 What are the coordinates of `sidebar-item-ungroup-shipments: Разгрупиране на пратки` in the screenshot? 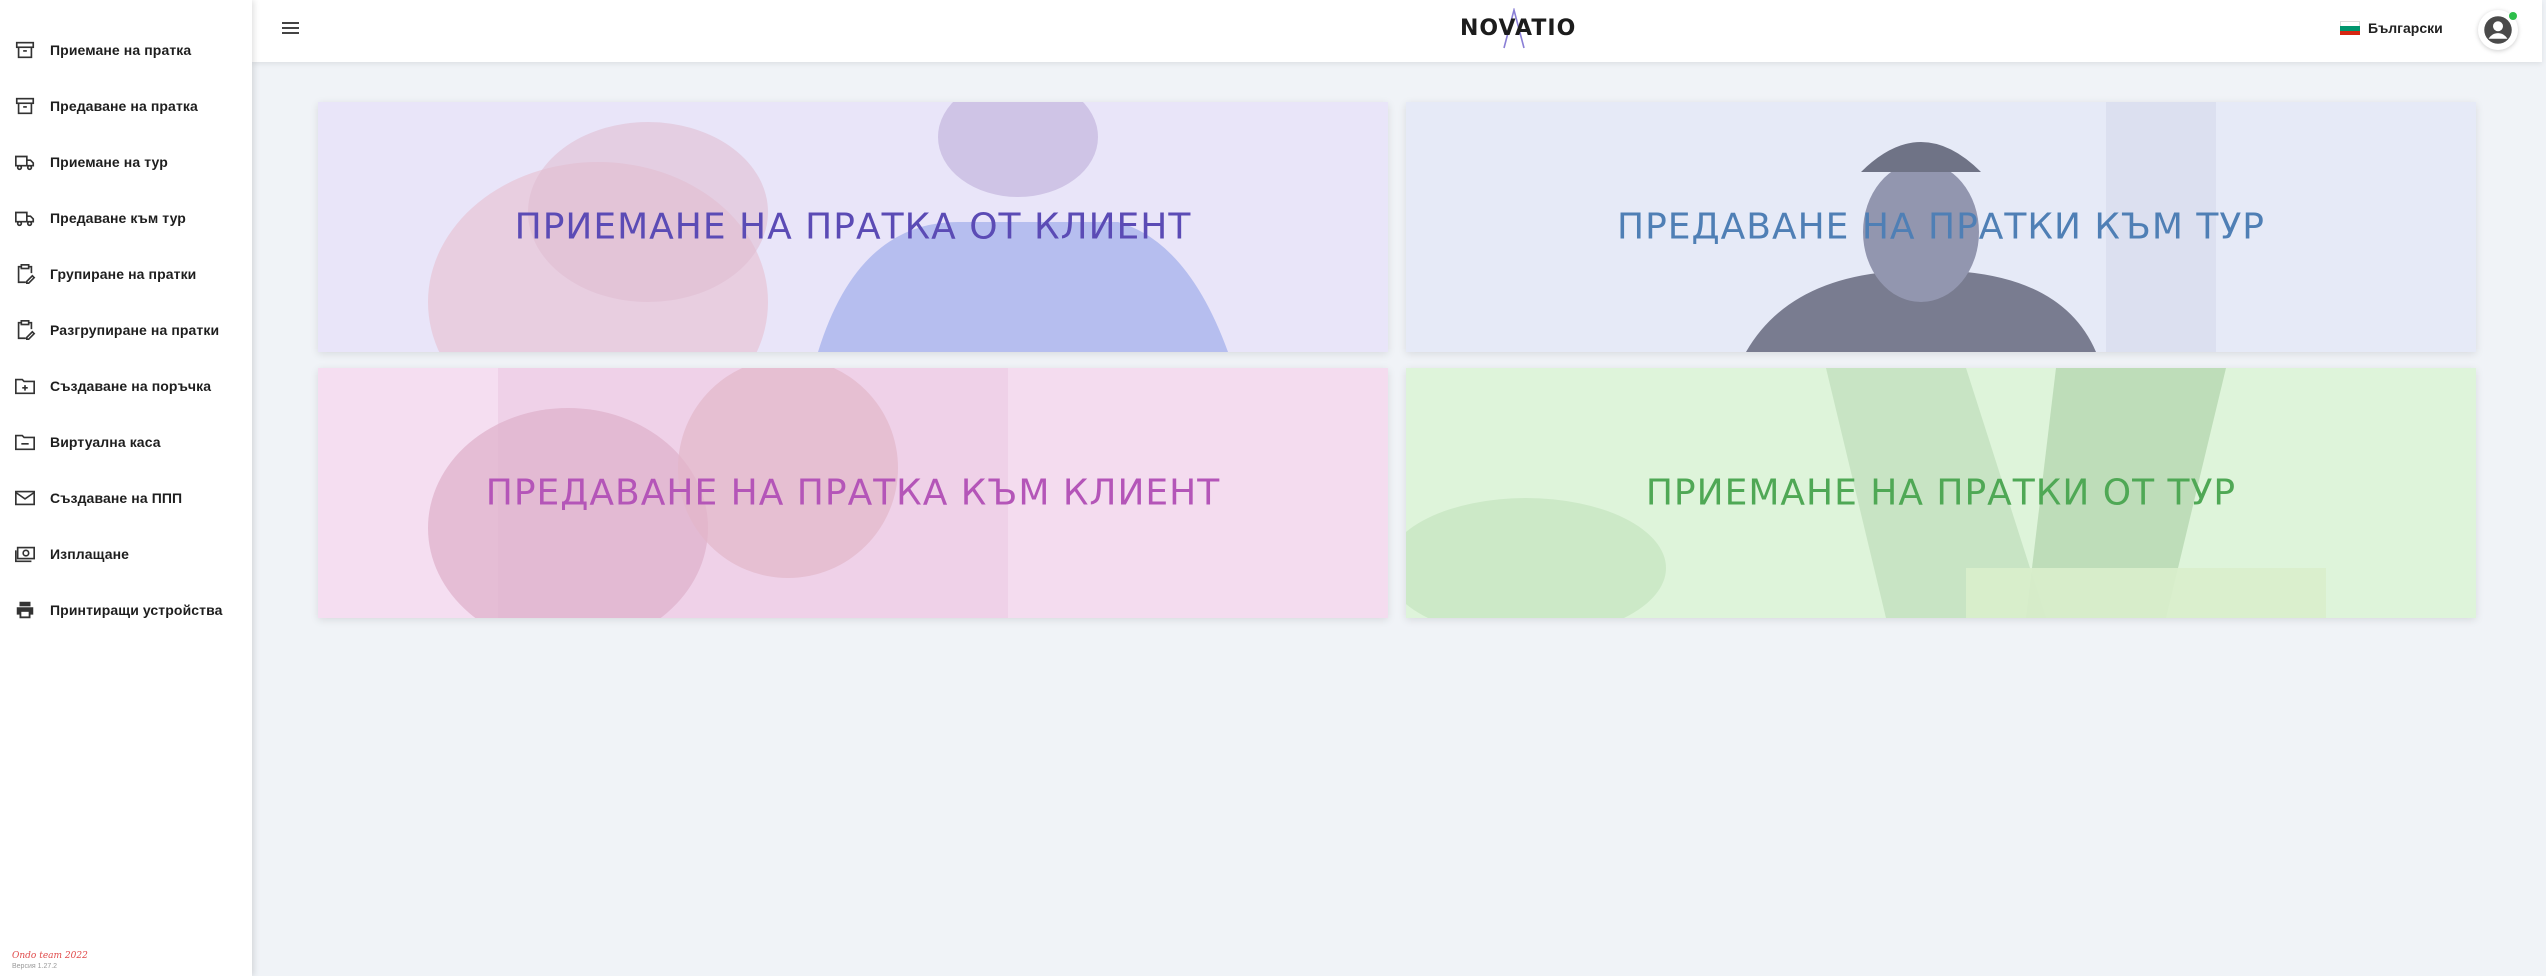 It's located at (126, 330).